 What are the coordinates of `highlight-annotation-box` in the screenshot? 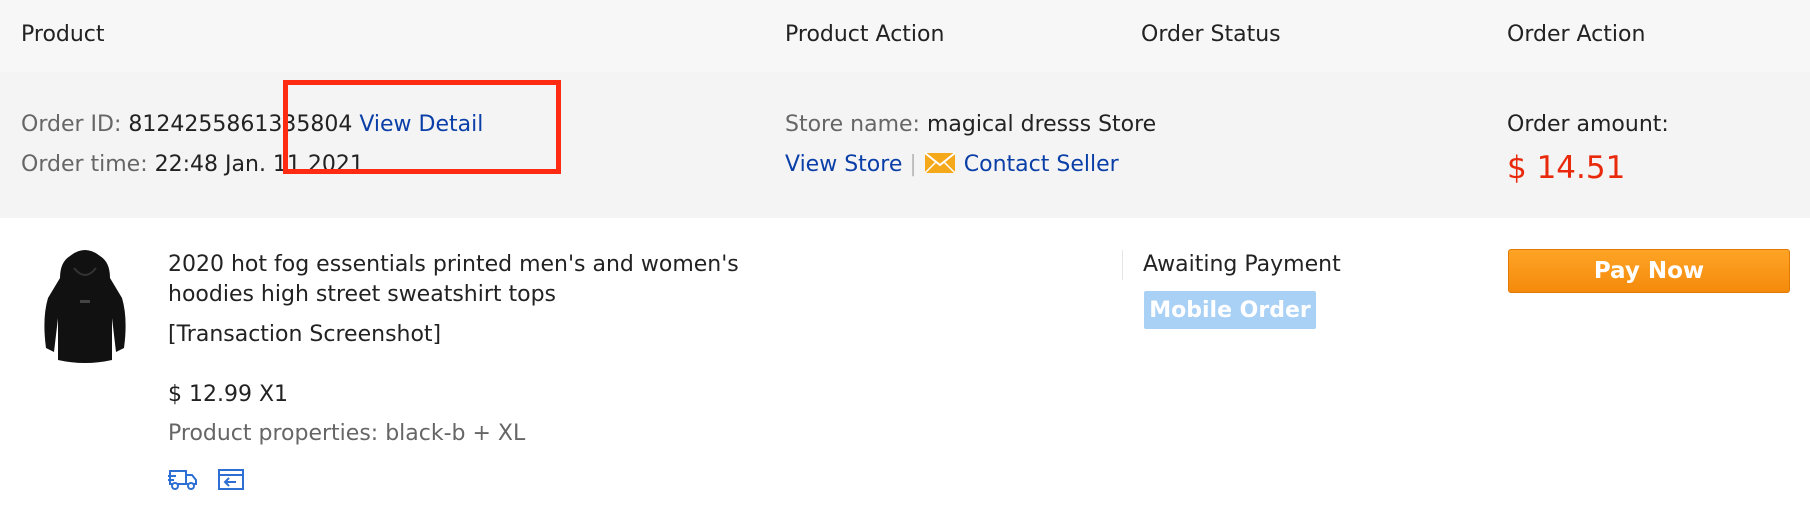 It's located at (422, 127).